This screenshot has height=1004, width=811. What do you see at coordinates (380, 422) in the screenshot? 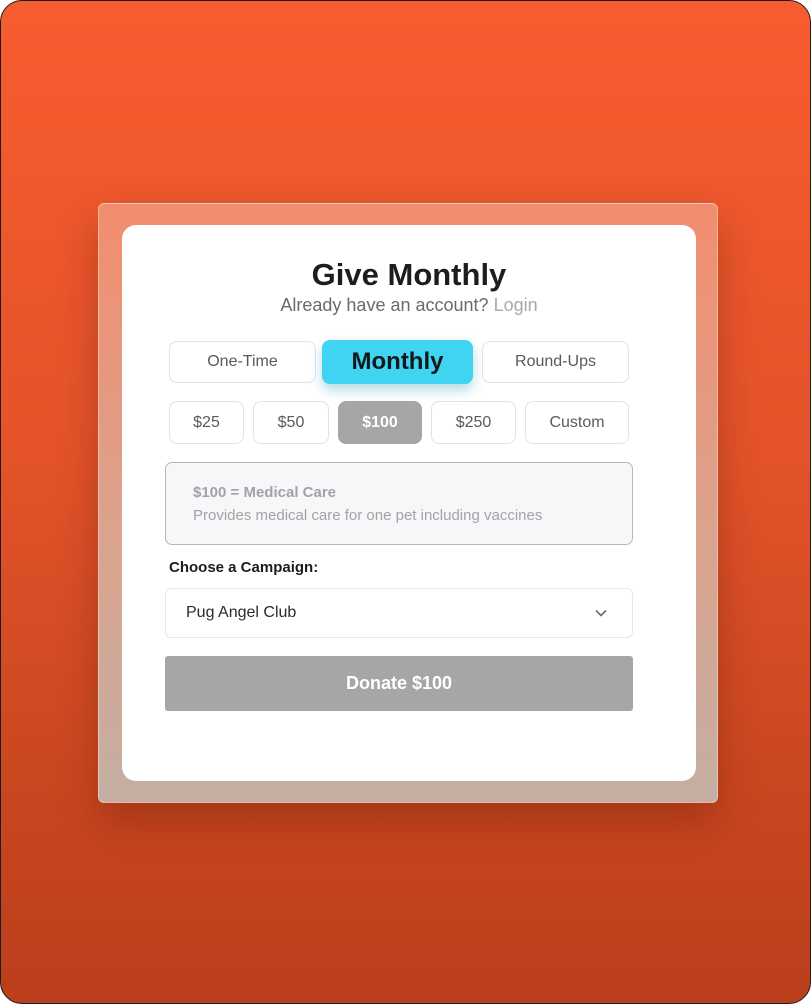
I see `amount-option-100: $100` at bounding box center [380, 422].